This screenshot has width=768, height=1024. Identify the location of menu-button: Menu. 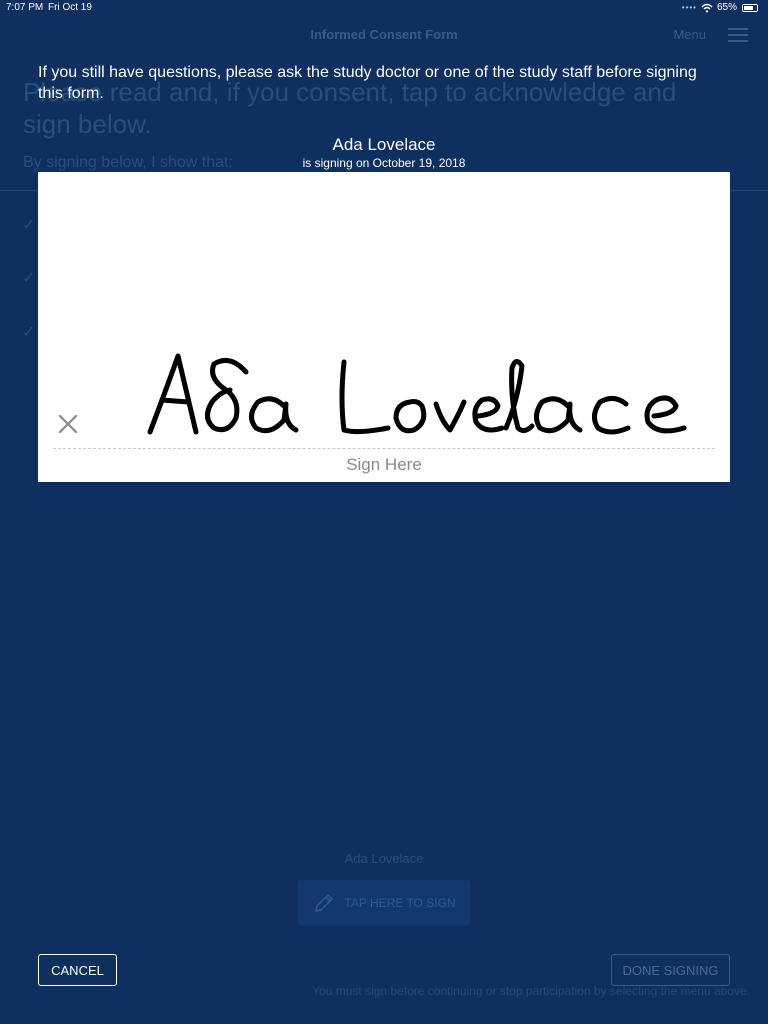
(689, 34).